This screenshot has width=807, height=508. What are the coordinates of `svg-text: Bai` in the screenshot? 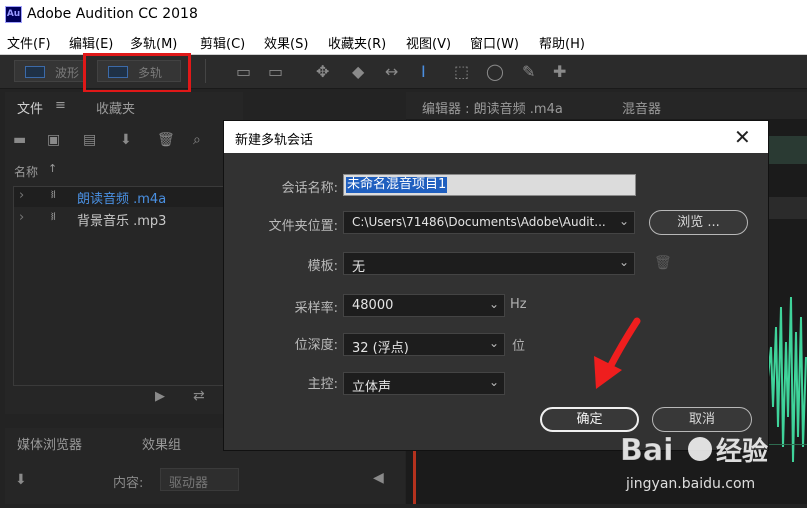 It's located at (646, 450).